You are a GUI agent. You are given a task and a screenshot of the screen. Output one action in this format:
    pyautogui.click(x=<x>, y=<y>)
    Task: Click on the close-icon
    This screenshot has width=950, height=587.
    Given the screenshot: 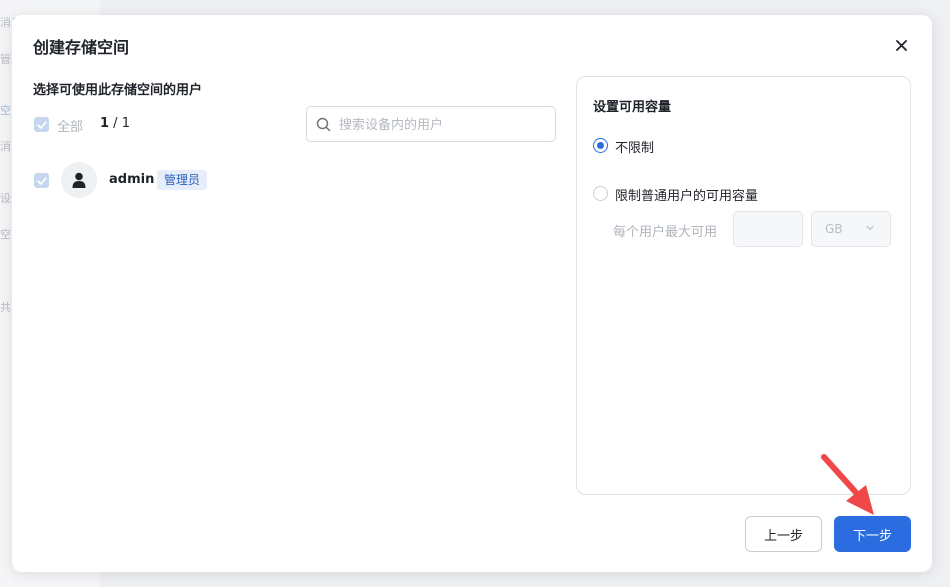 What is the action you would take?
    pyautogui.click(x=901, y=45)
    